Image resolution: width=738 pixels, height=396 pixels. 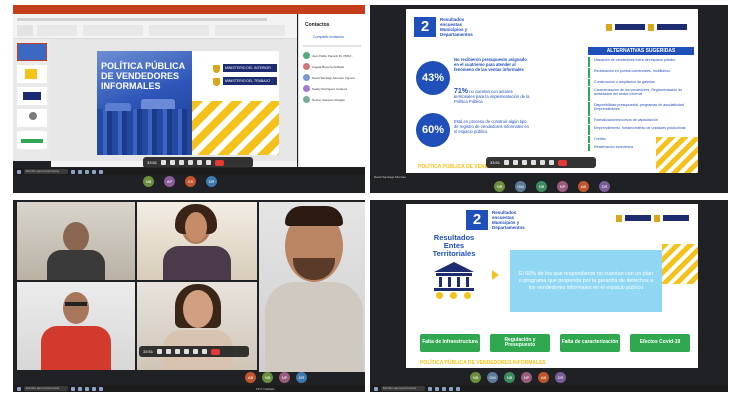 What do you see at coordinates (265, 388) in the screenshot?
I see `weather-text: 19°C Nublado` at bounding box center [265, 388].